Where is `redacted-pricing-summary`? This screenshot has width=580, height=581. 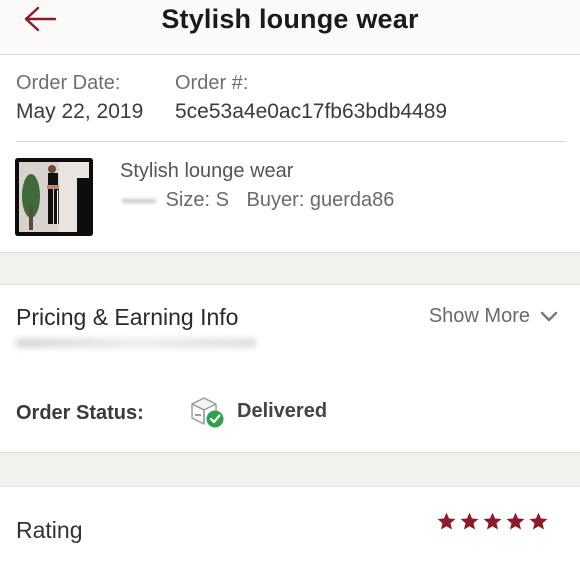 redacted-pricing-summary is located at coordinates (136, 343).